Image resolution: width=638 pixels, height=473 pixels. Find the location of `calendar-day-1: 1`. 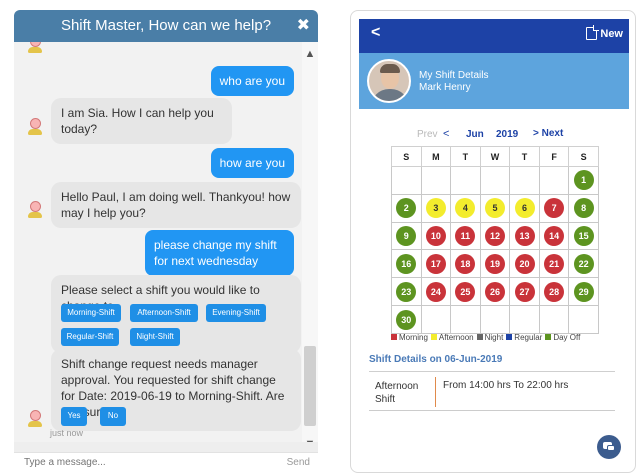

calendar-day-1: 1 is located at coordinates (583, 180).